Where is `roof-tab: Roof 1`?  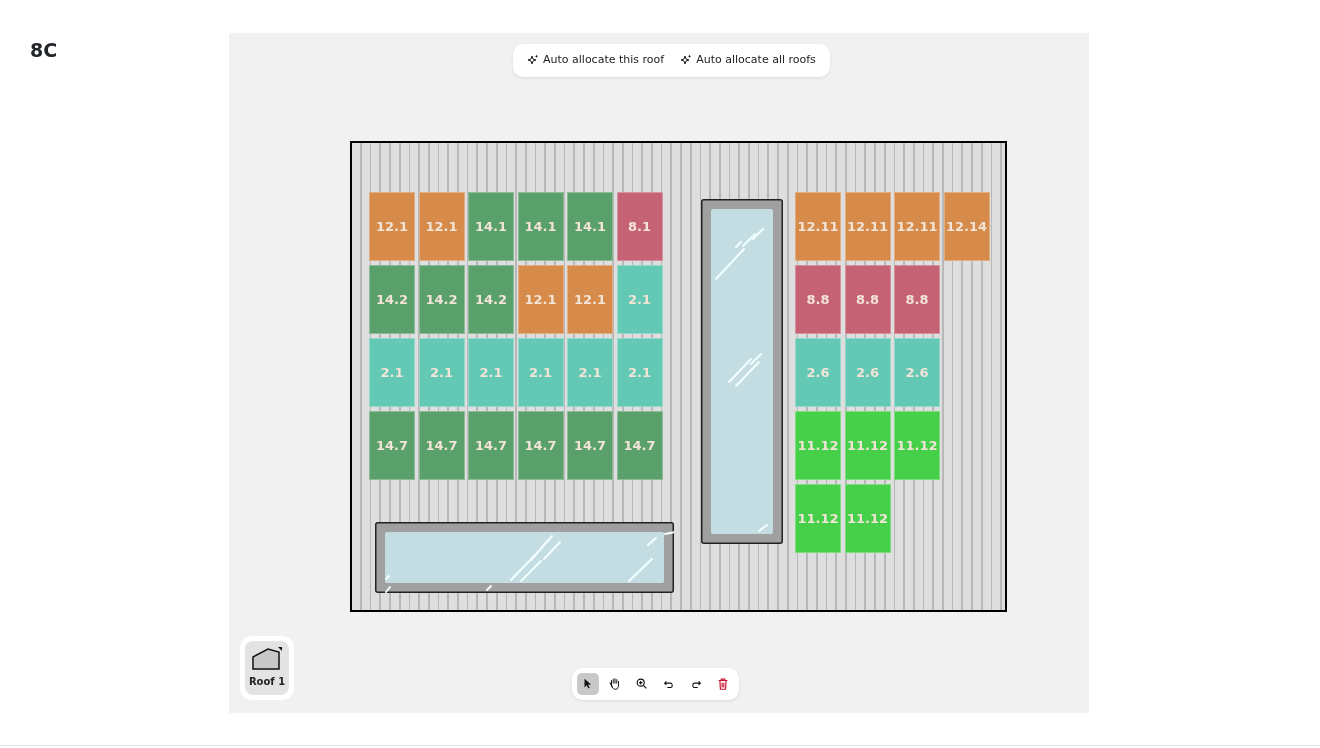
roof-tab: Roof 1 is located at coordinates (267, 668).